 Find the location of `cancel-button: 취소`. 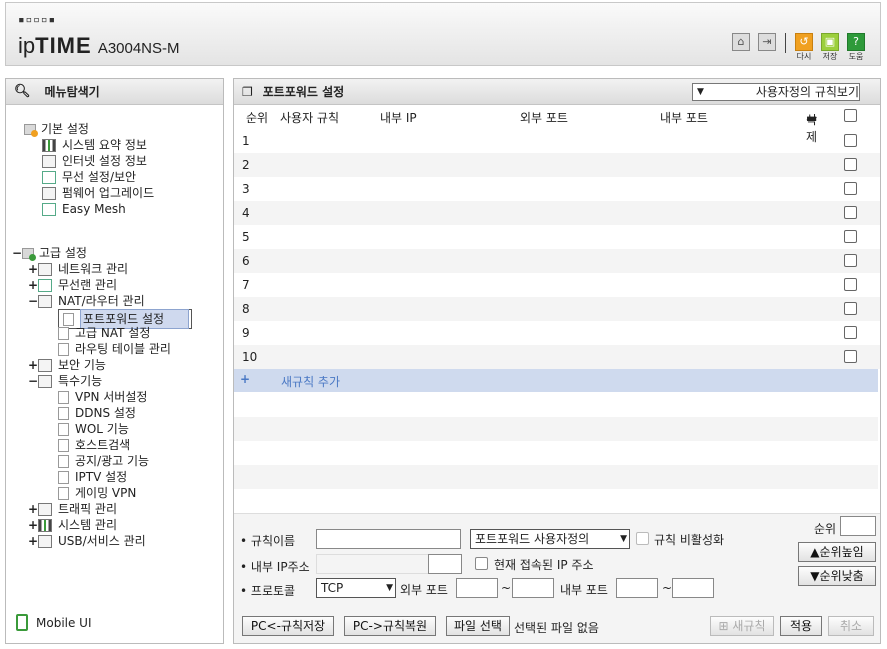

cancel-button: 취소 is located at coordinates (851, 626).